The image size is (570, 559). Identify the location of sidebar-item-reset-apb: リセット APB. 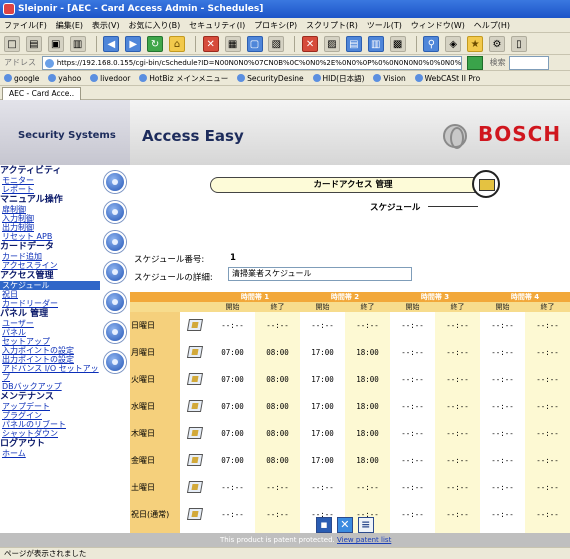
(50, 236).